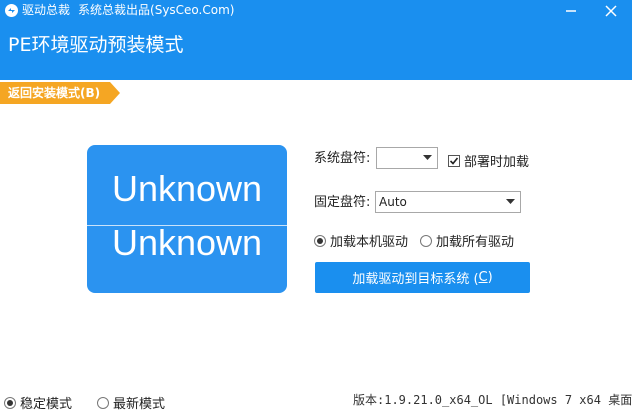 The height and width of the screenshot is (416, 632). I want to click on checkmark-icon, so click(454, 160).